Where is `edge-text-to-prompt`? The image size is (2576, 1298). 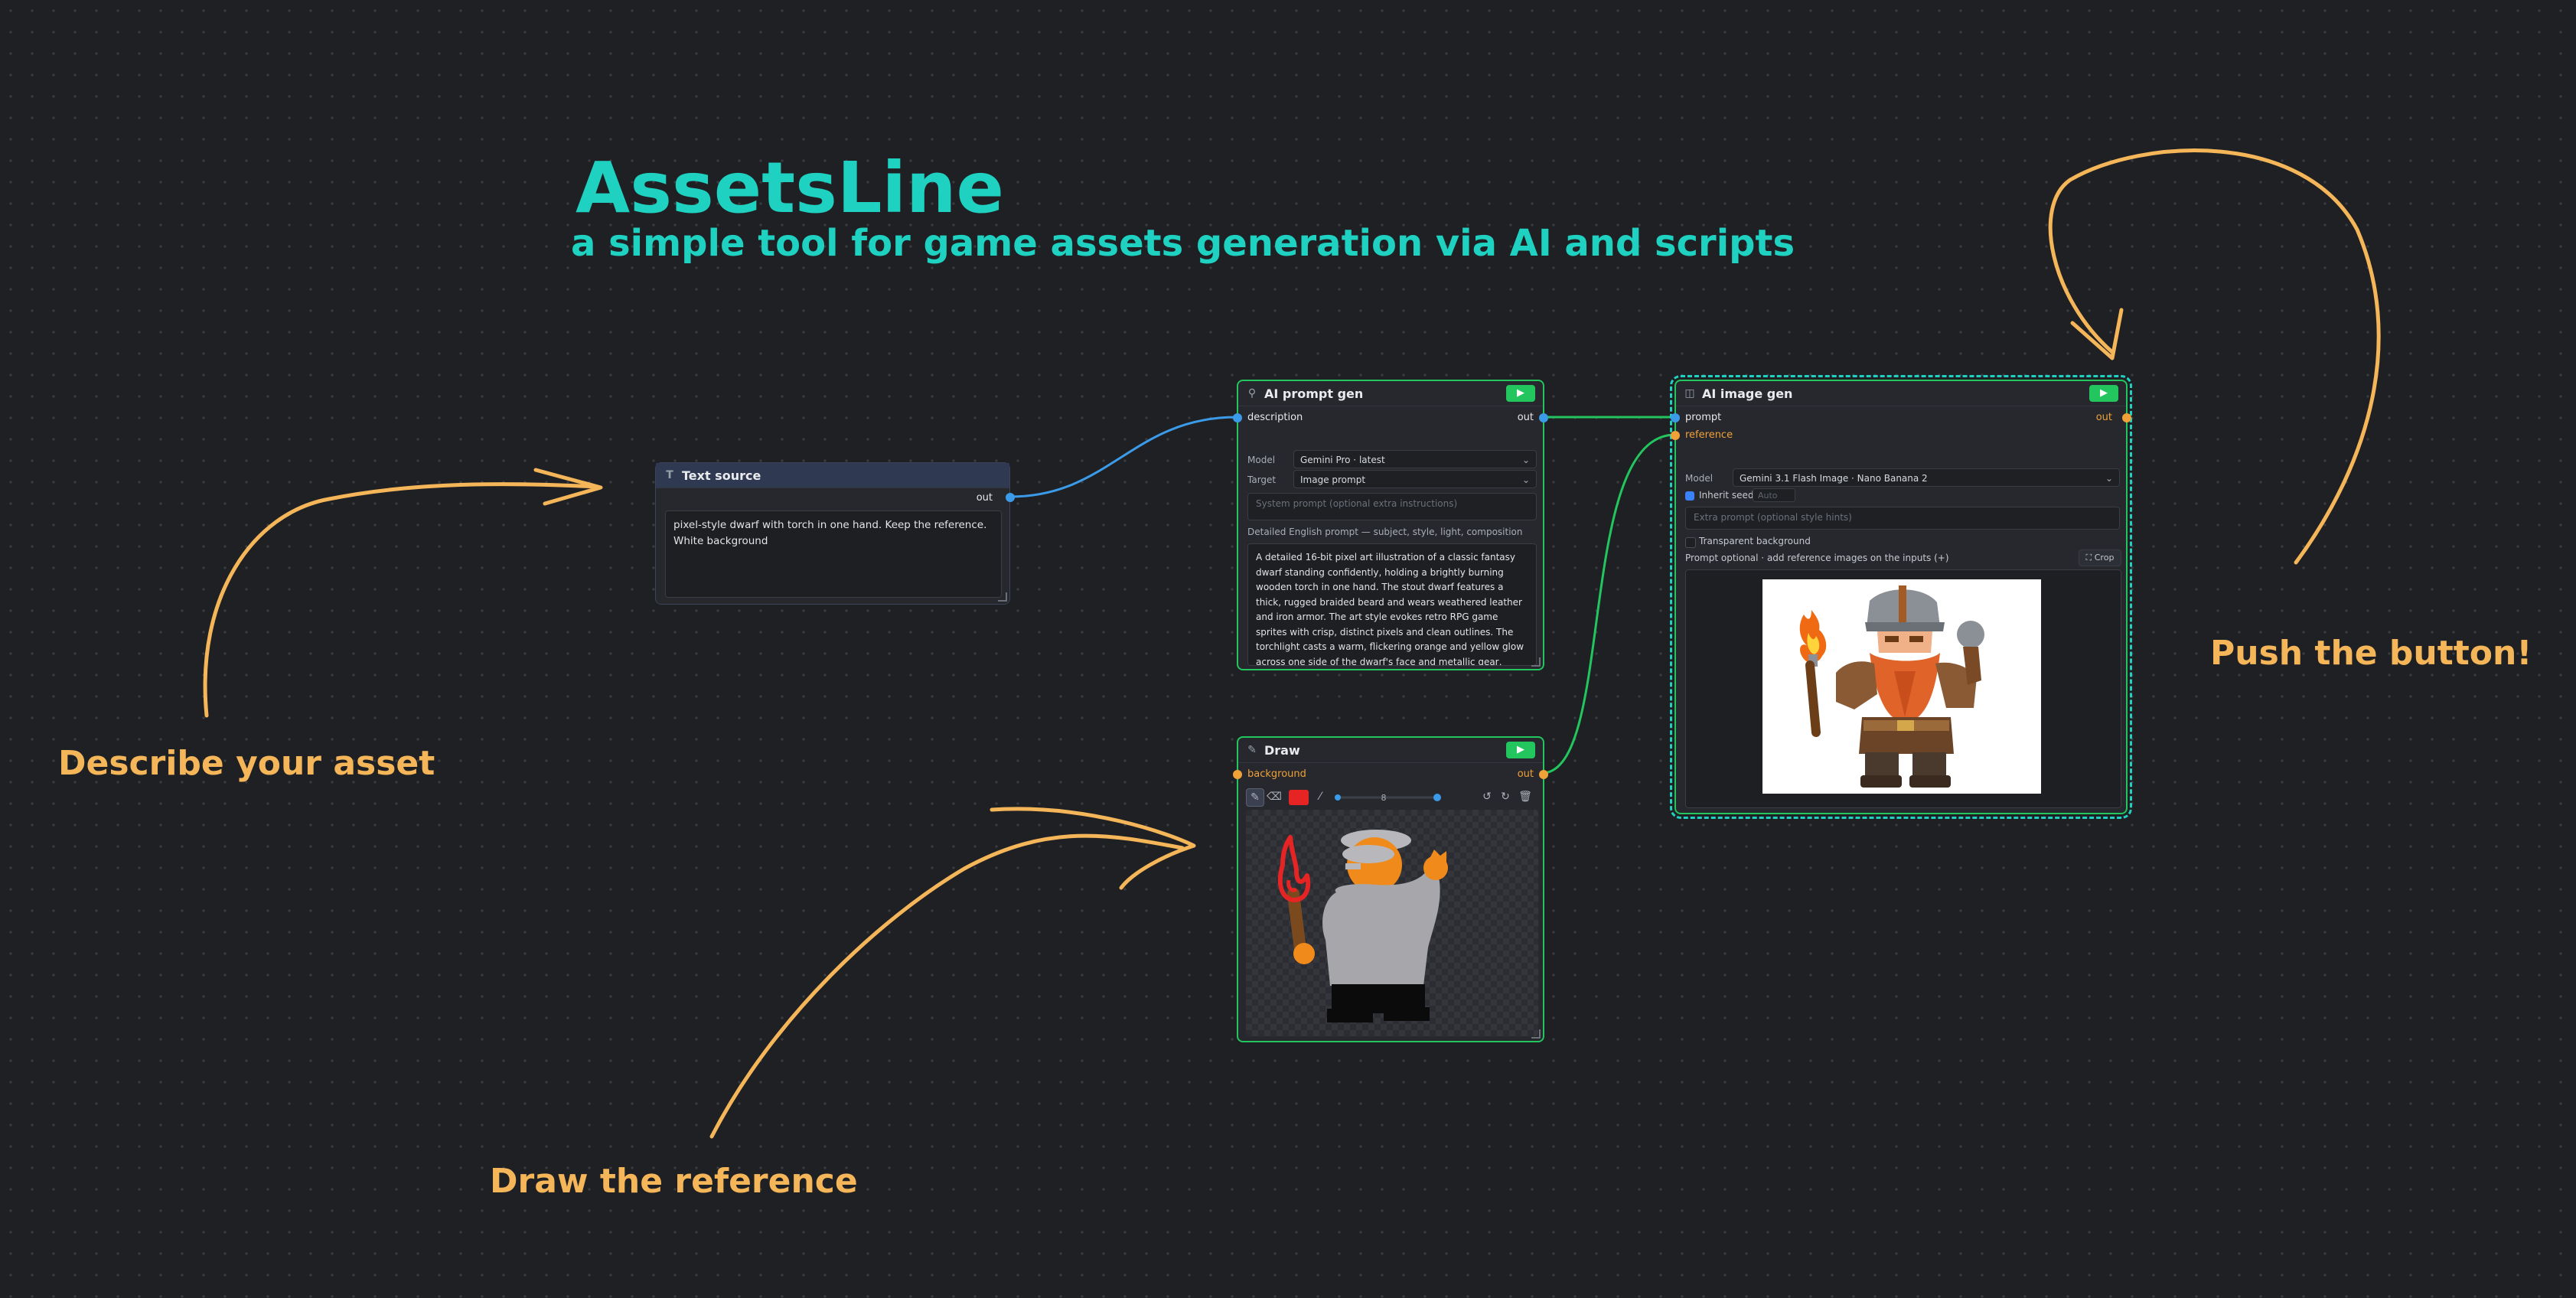 edge-text-to-prompt is located at coordinates (1123, 457).